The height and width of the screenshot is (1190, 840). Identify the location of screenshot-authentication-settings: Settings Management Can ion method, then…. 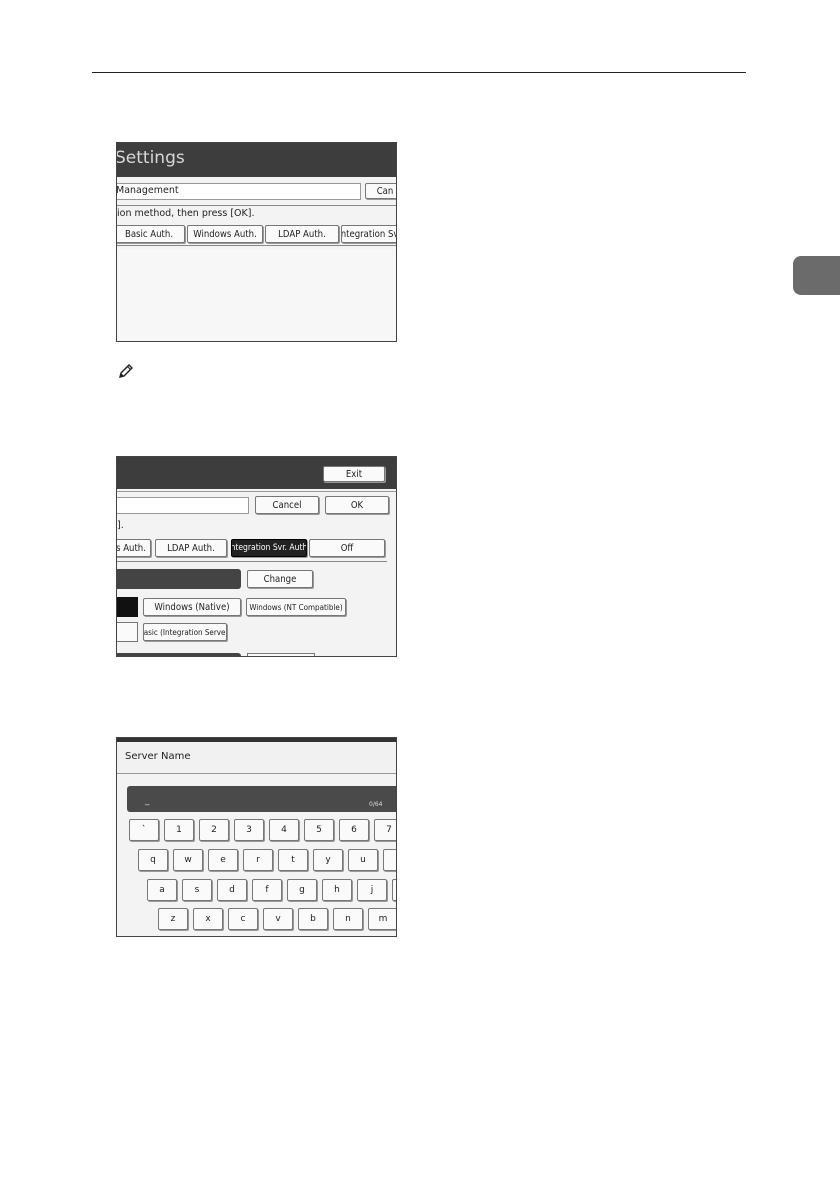
(256, 242).